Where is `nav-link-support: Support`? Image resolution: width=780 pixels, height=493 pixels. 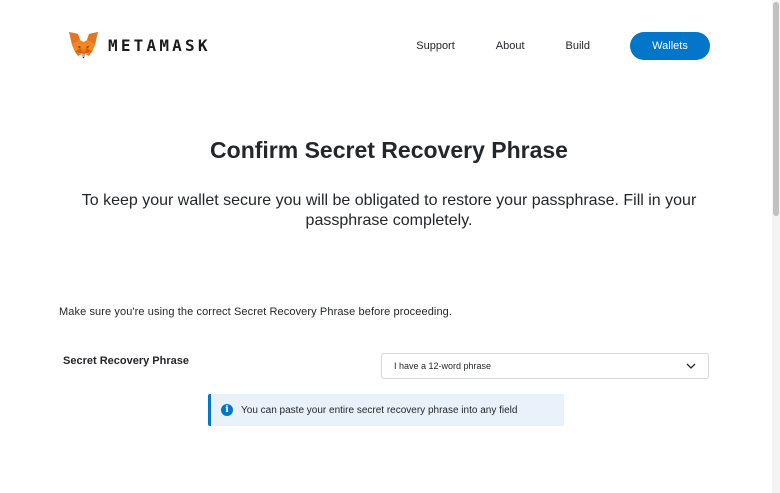
nav-link-support: Support is located at coordinates (435, 46).